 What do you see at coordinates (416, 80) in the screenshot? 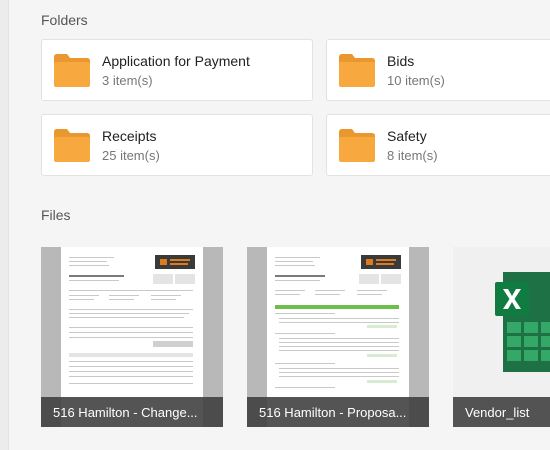
I see `folder-item-count: 10 item(s)` at bounding box center [416, 80].